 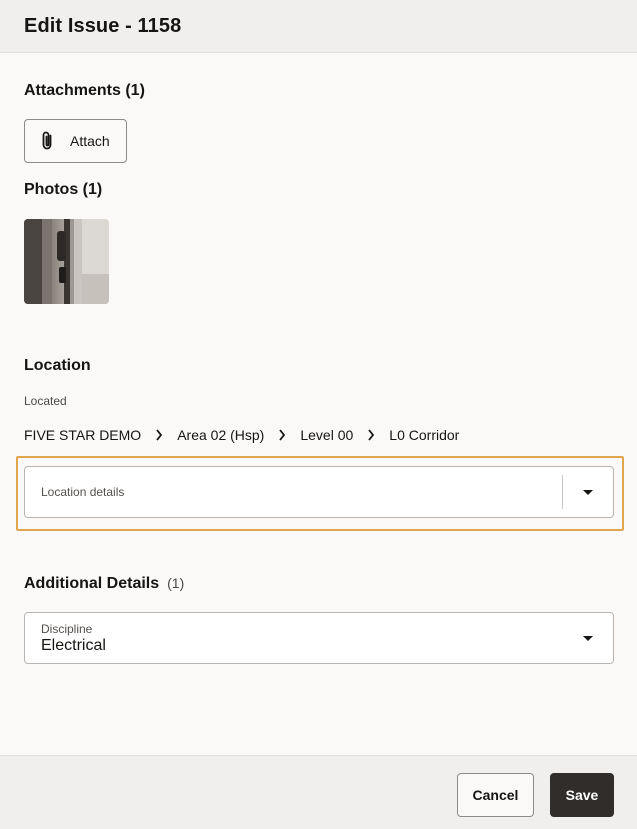 What do you see at coordinates (63, 189) in the screenshot?
I see `photos-title: Photos (1)` at bounding box center [63, 189].